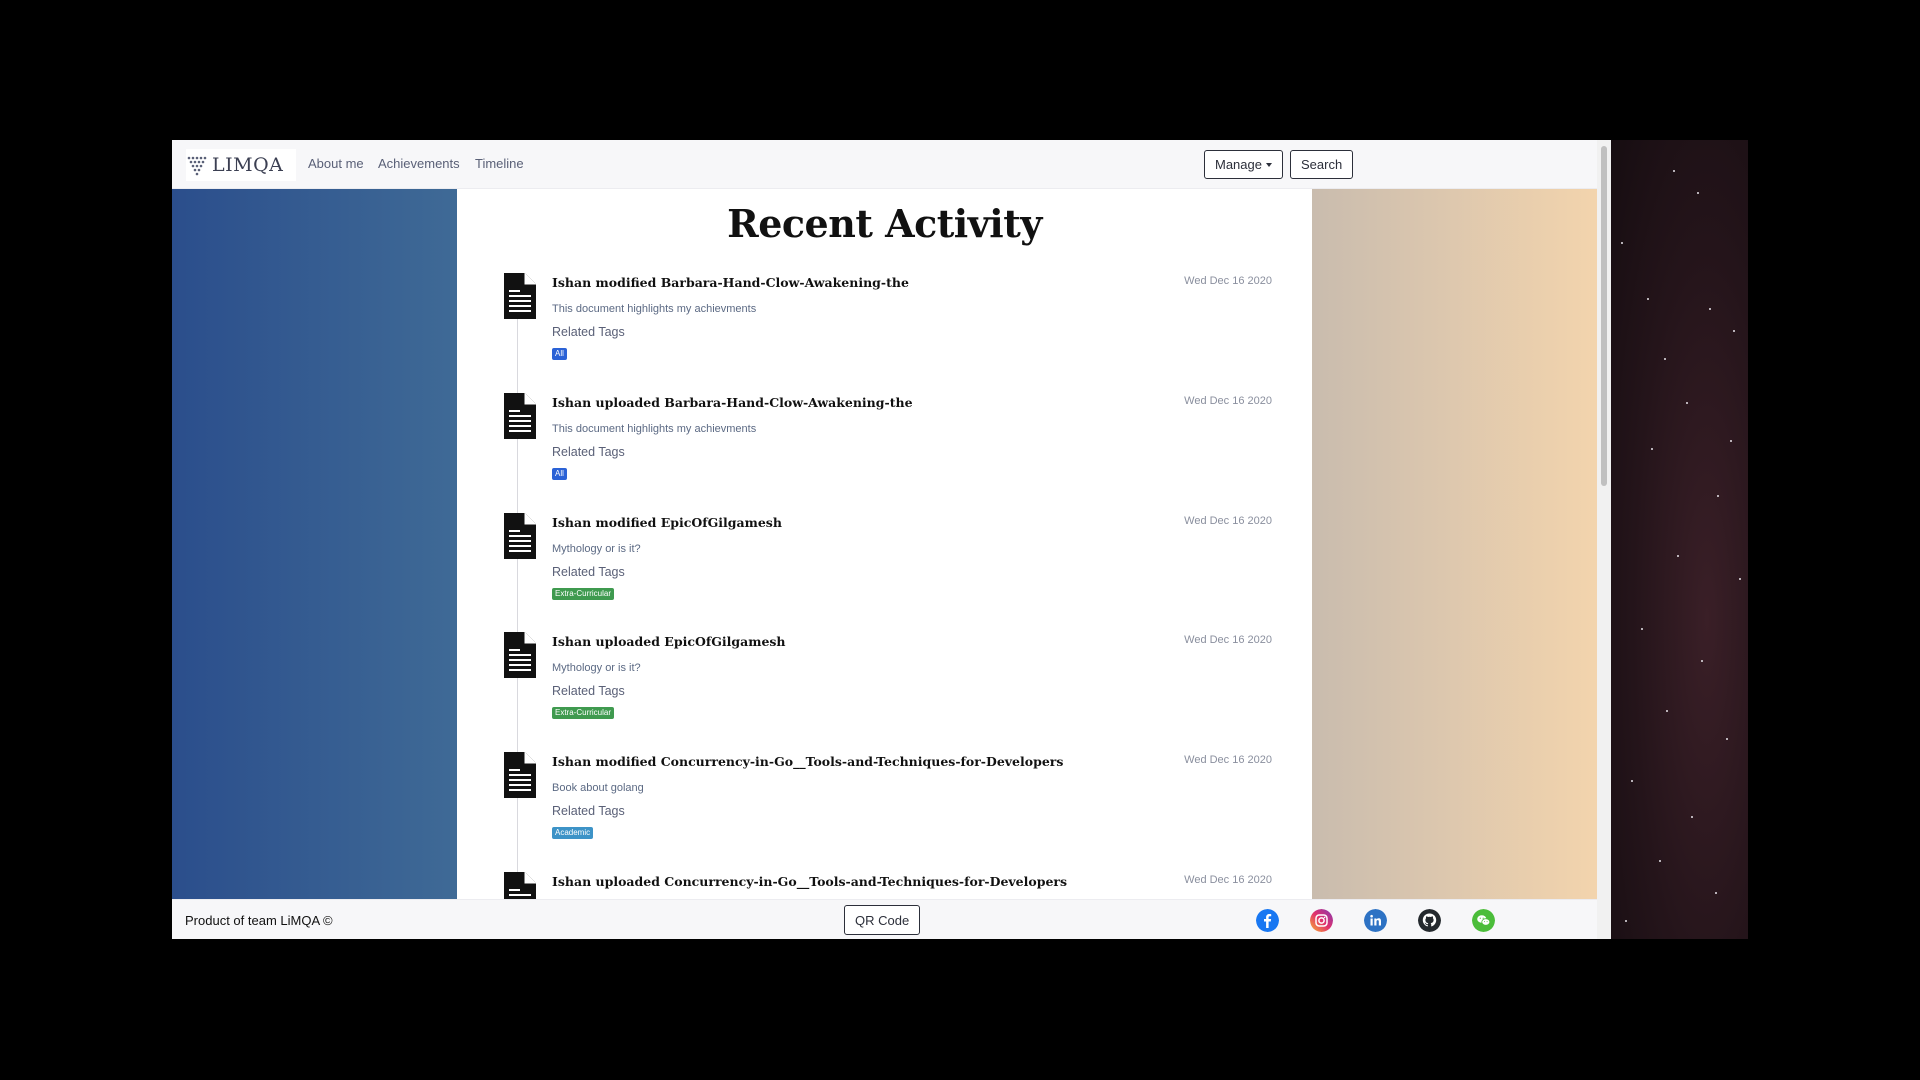  I want to click on activity-title: Ishan uploaded EpicOfGilgamesh, so click(669, 641).